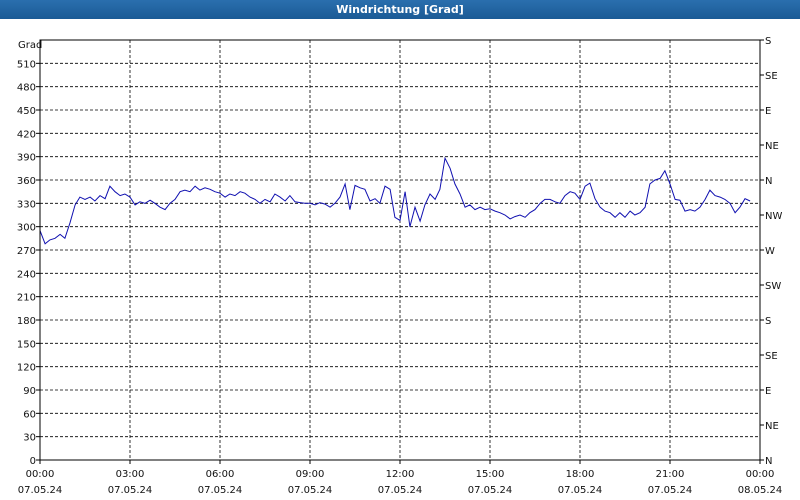 The height and width of the screenshot is (500, 800). I want to click on x-tick-time: 09:00, so click(310, 474).